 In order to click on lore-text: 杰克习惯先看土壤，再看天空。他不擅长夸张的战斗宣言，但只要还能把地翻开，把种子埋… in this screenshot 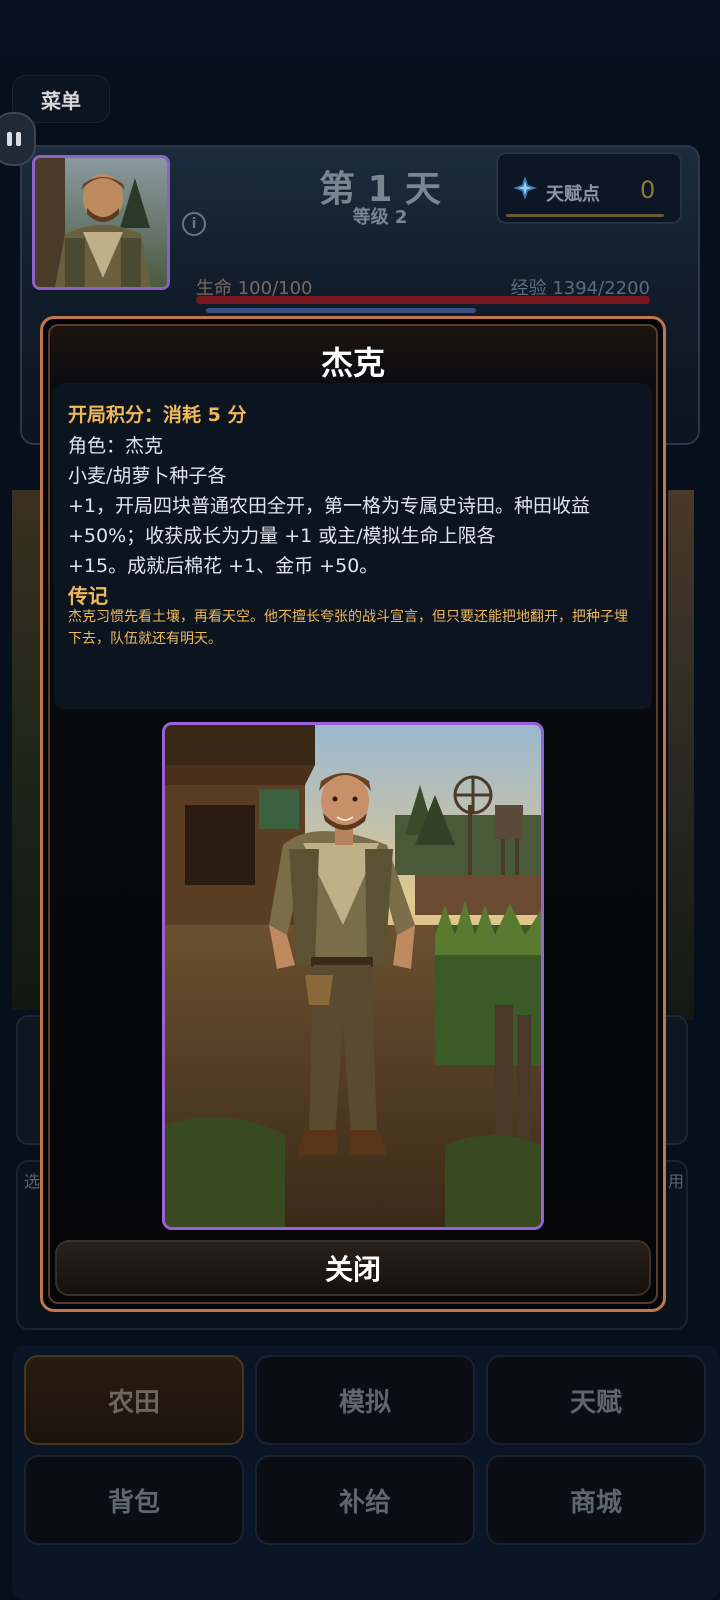, I will do `click(348, 628)`.